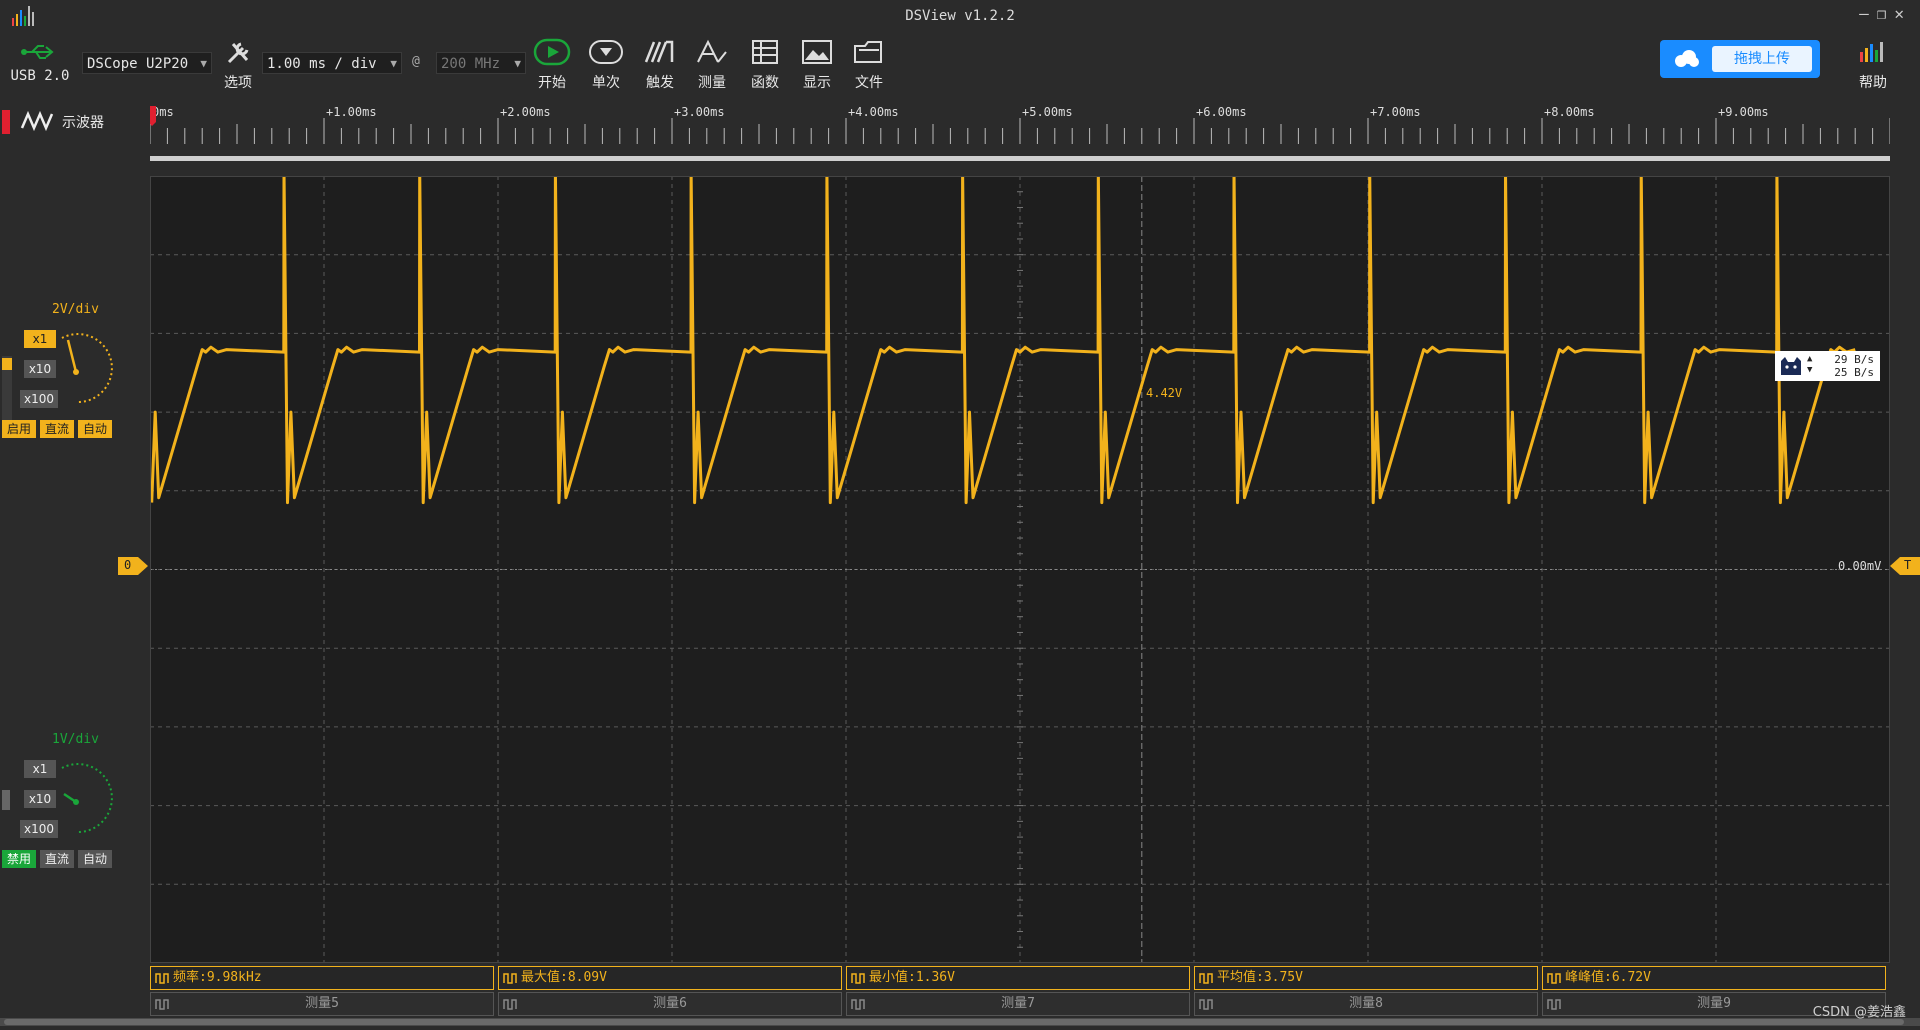  Describe the element at coordinates (1903, 13) in the screenshot. I see `close-icon: ✕` at that location.